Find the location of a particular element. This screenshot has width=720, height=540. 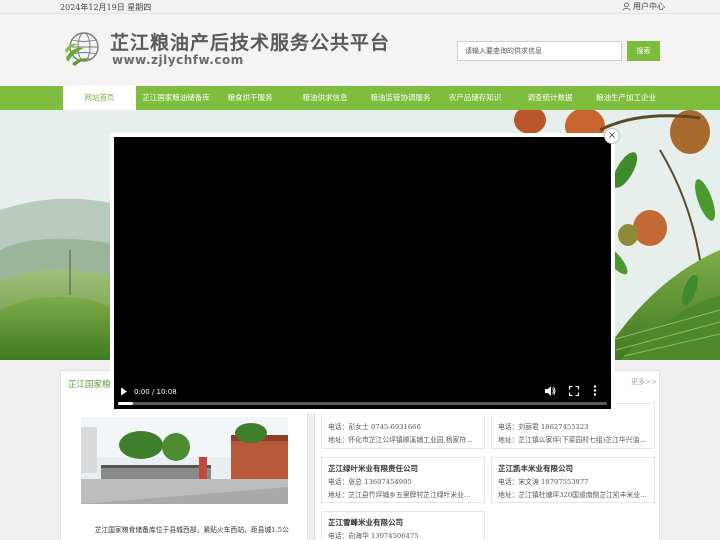

search-button: 搜索 is located at coordinates (643, 51).